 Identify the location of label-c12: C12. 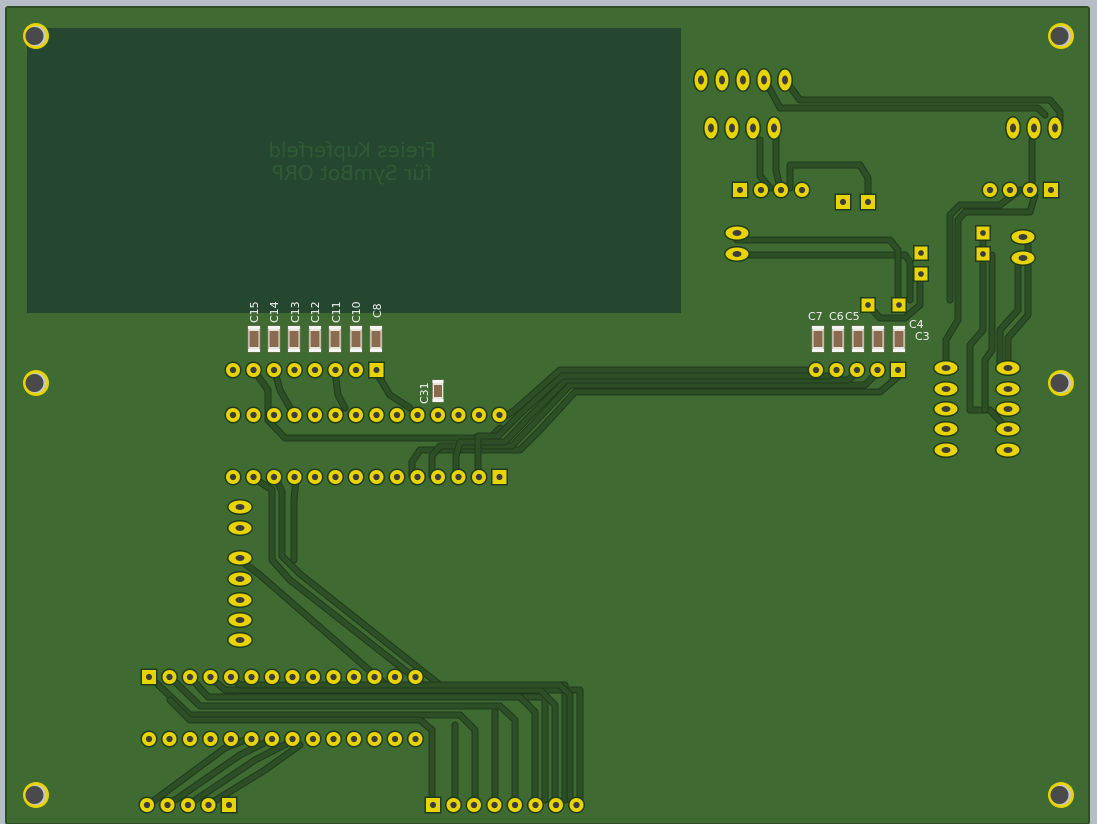
(315, 312).